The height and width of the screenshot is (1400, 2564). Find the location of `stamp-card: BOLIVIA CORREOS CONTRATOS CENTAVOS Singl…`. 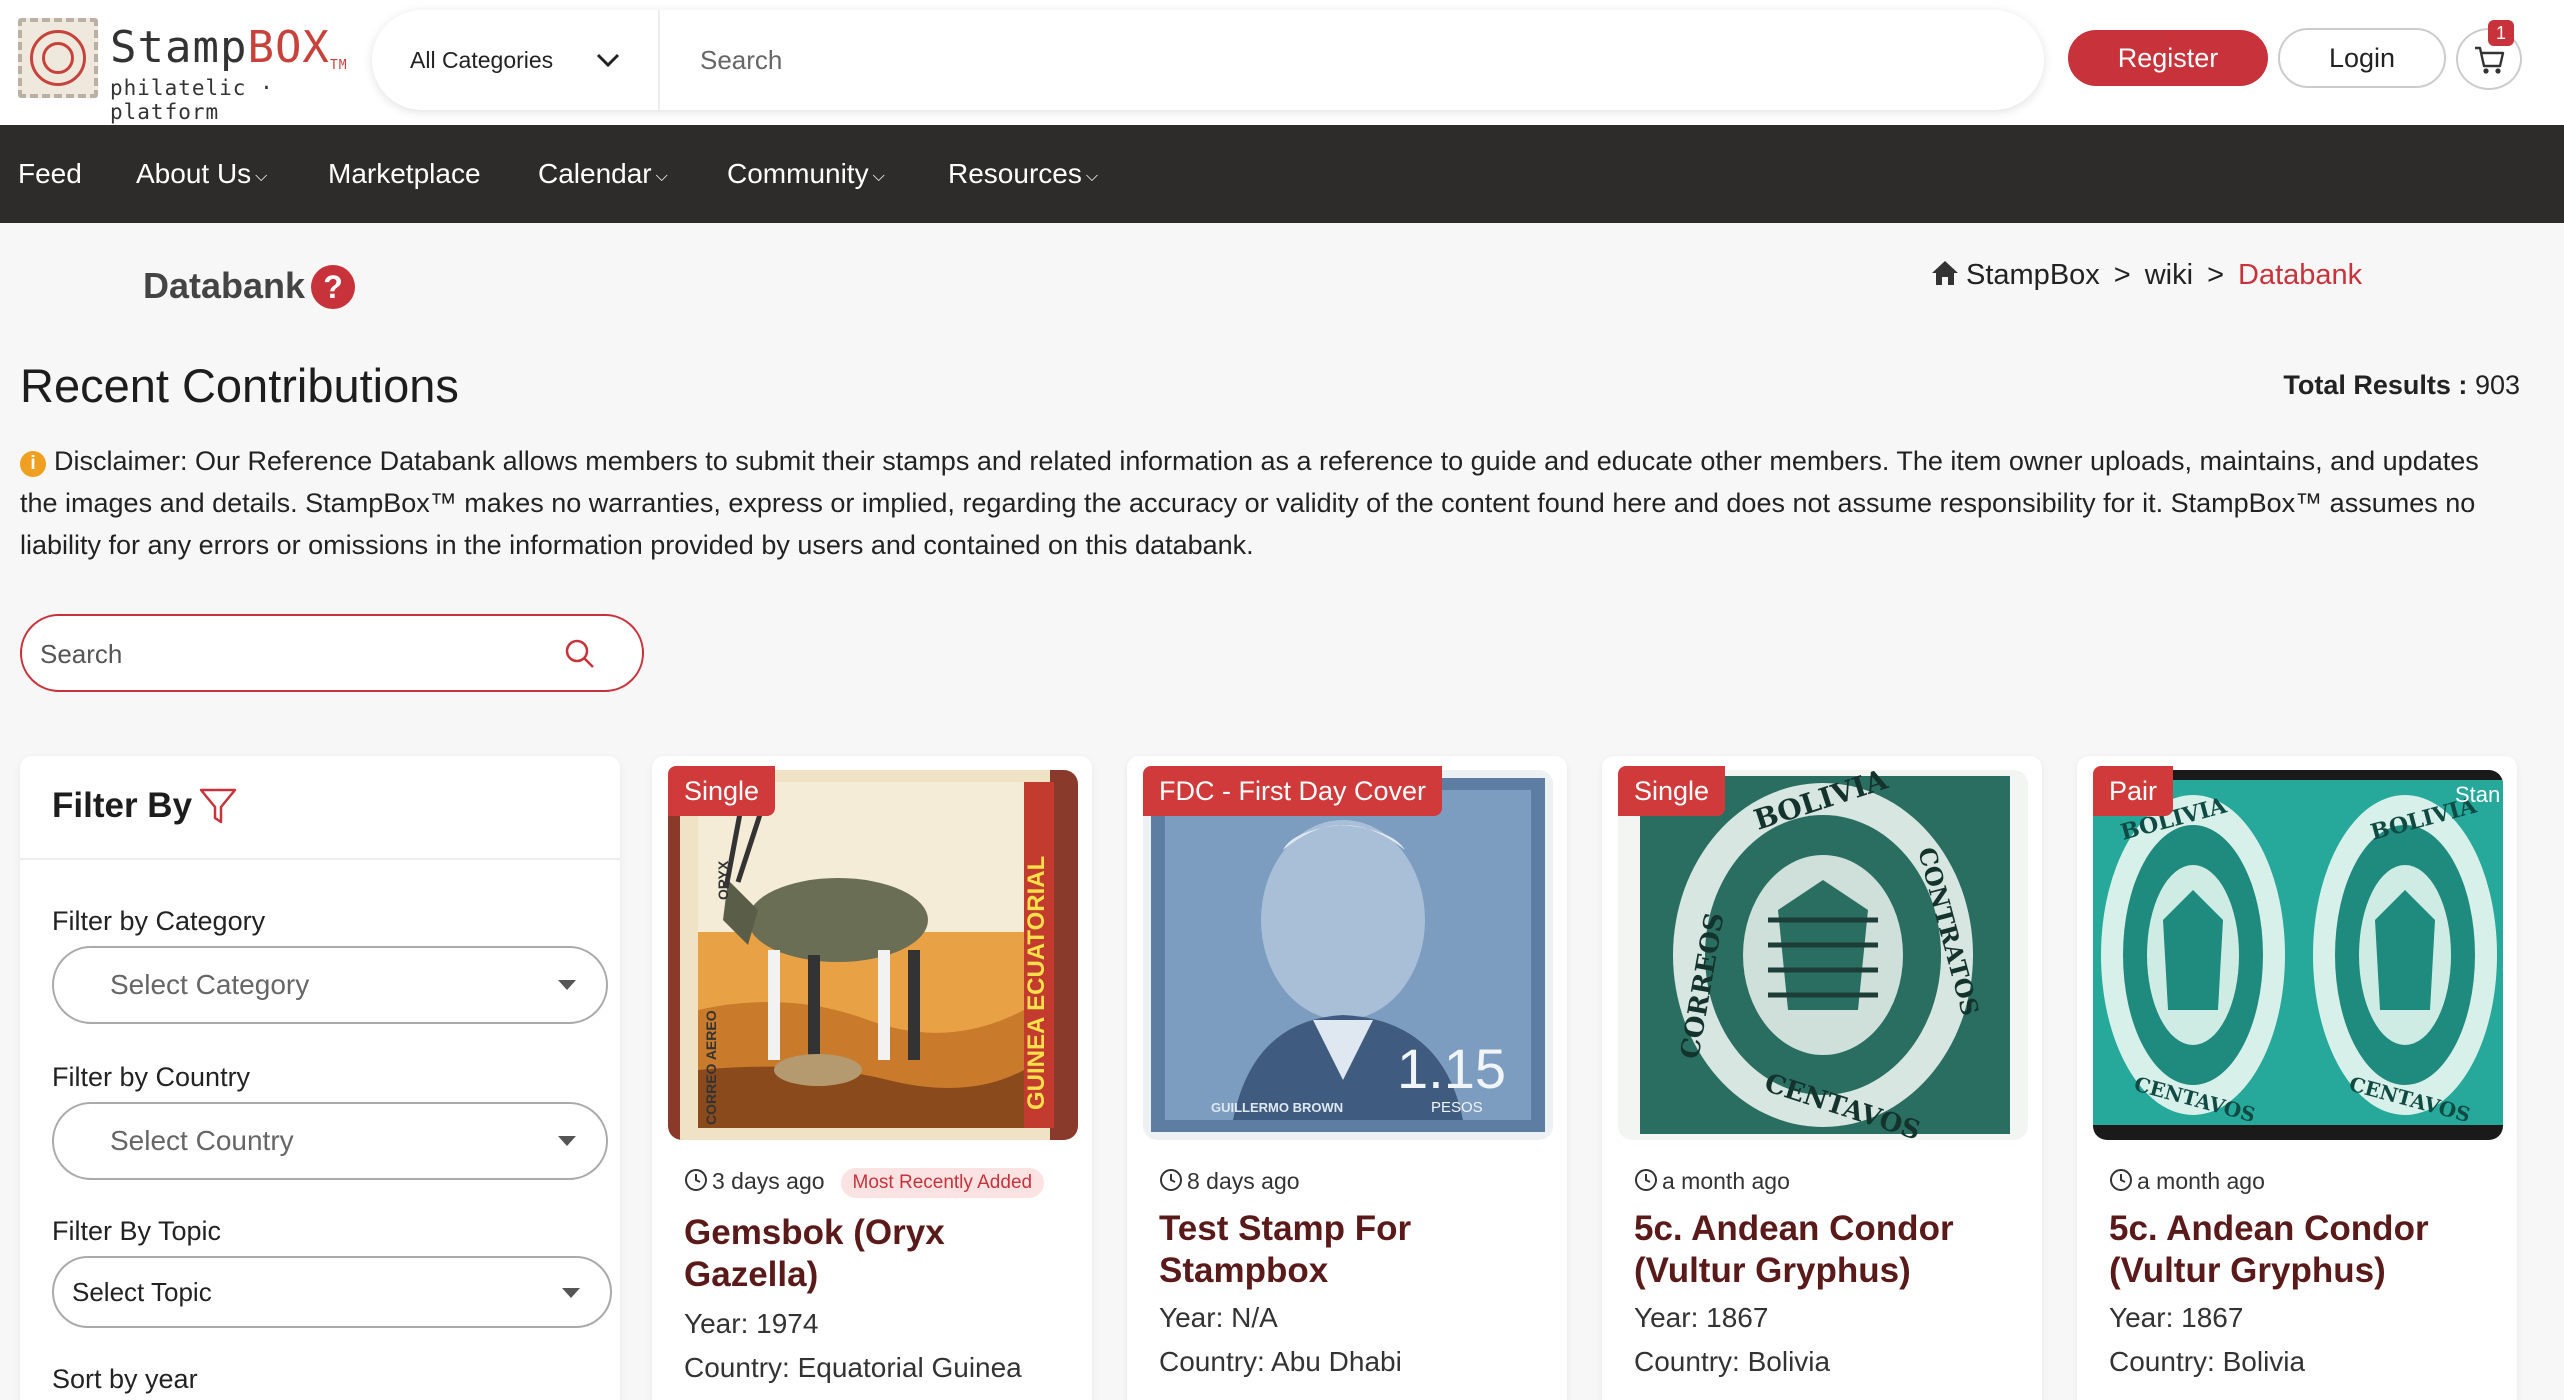

stamp-card: BOLIVIA CORREOS CONTRATOS CENTAVOS Singl… is located at coordinates (1822, 1078).